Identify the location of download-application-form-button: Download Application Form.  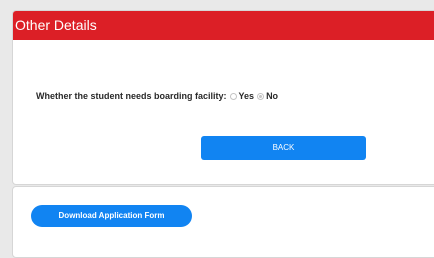
(111, 216).